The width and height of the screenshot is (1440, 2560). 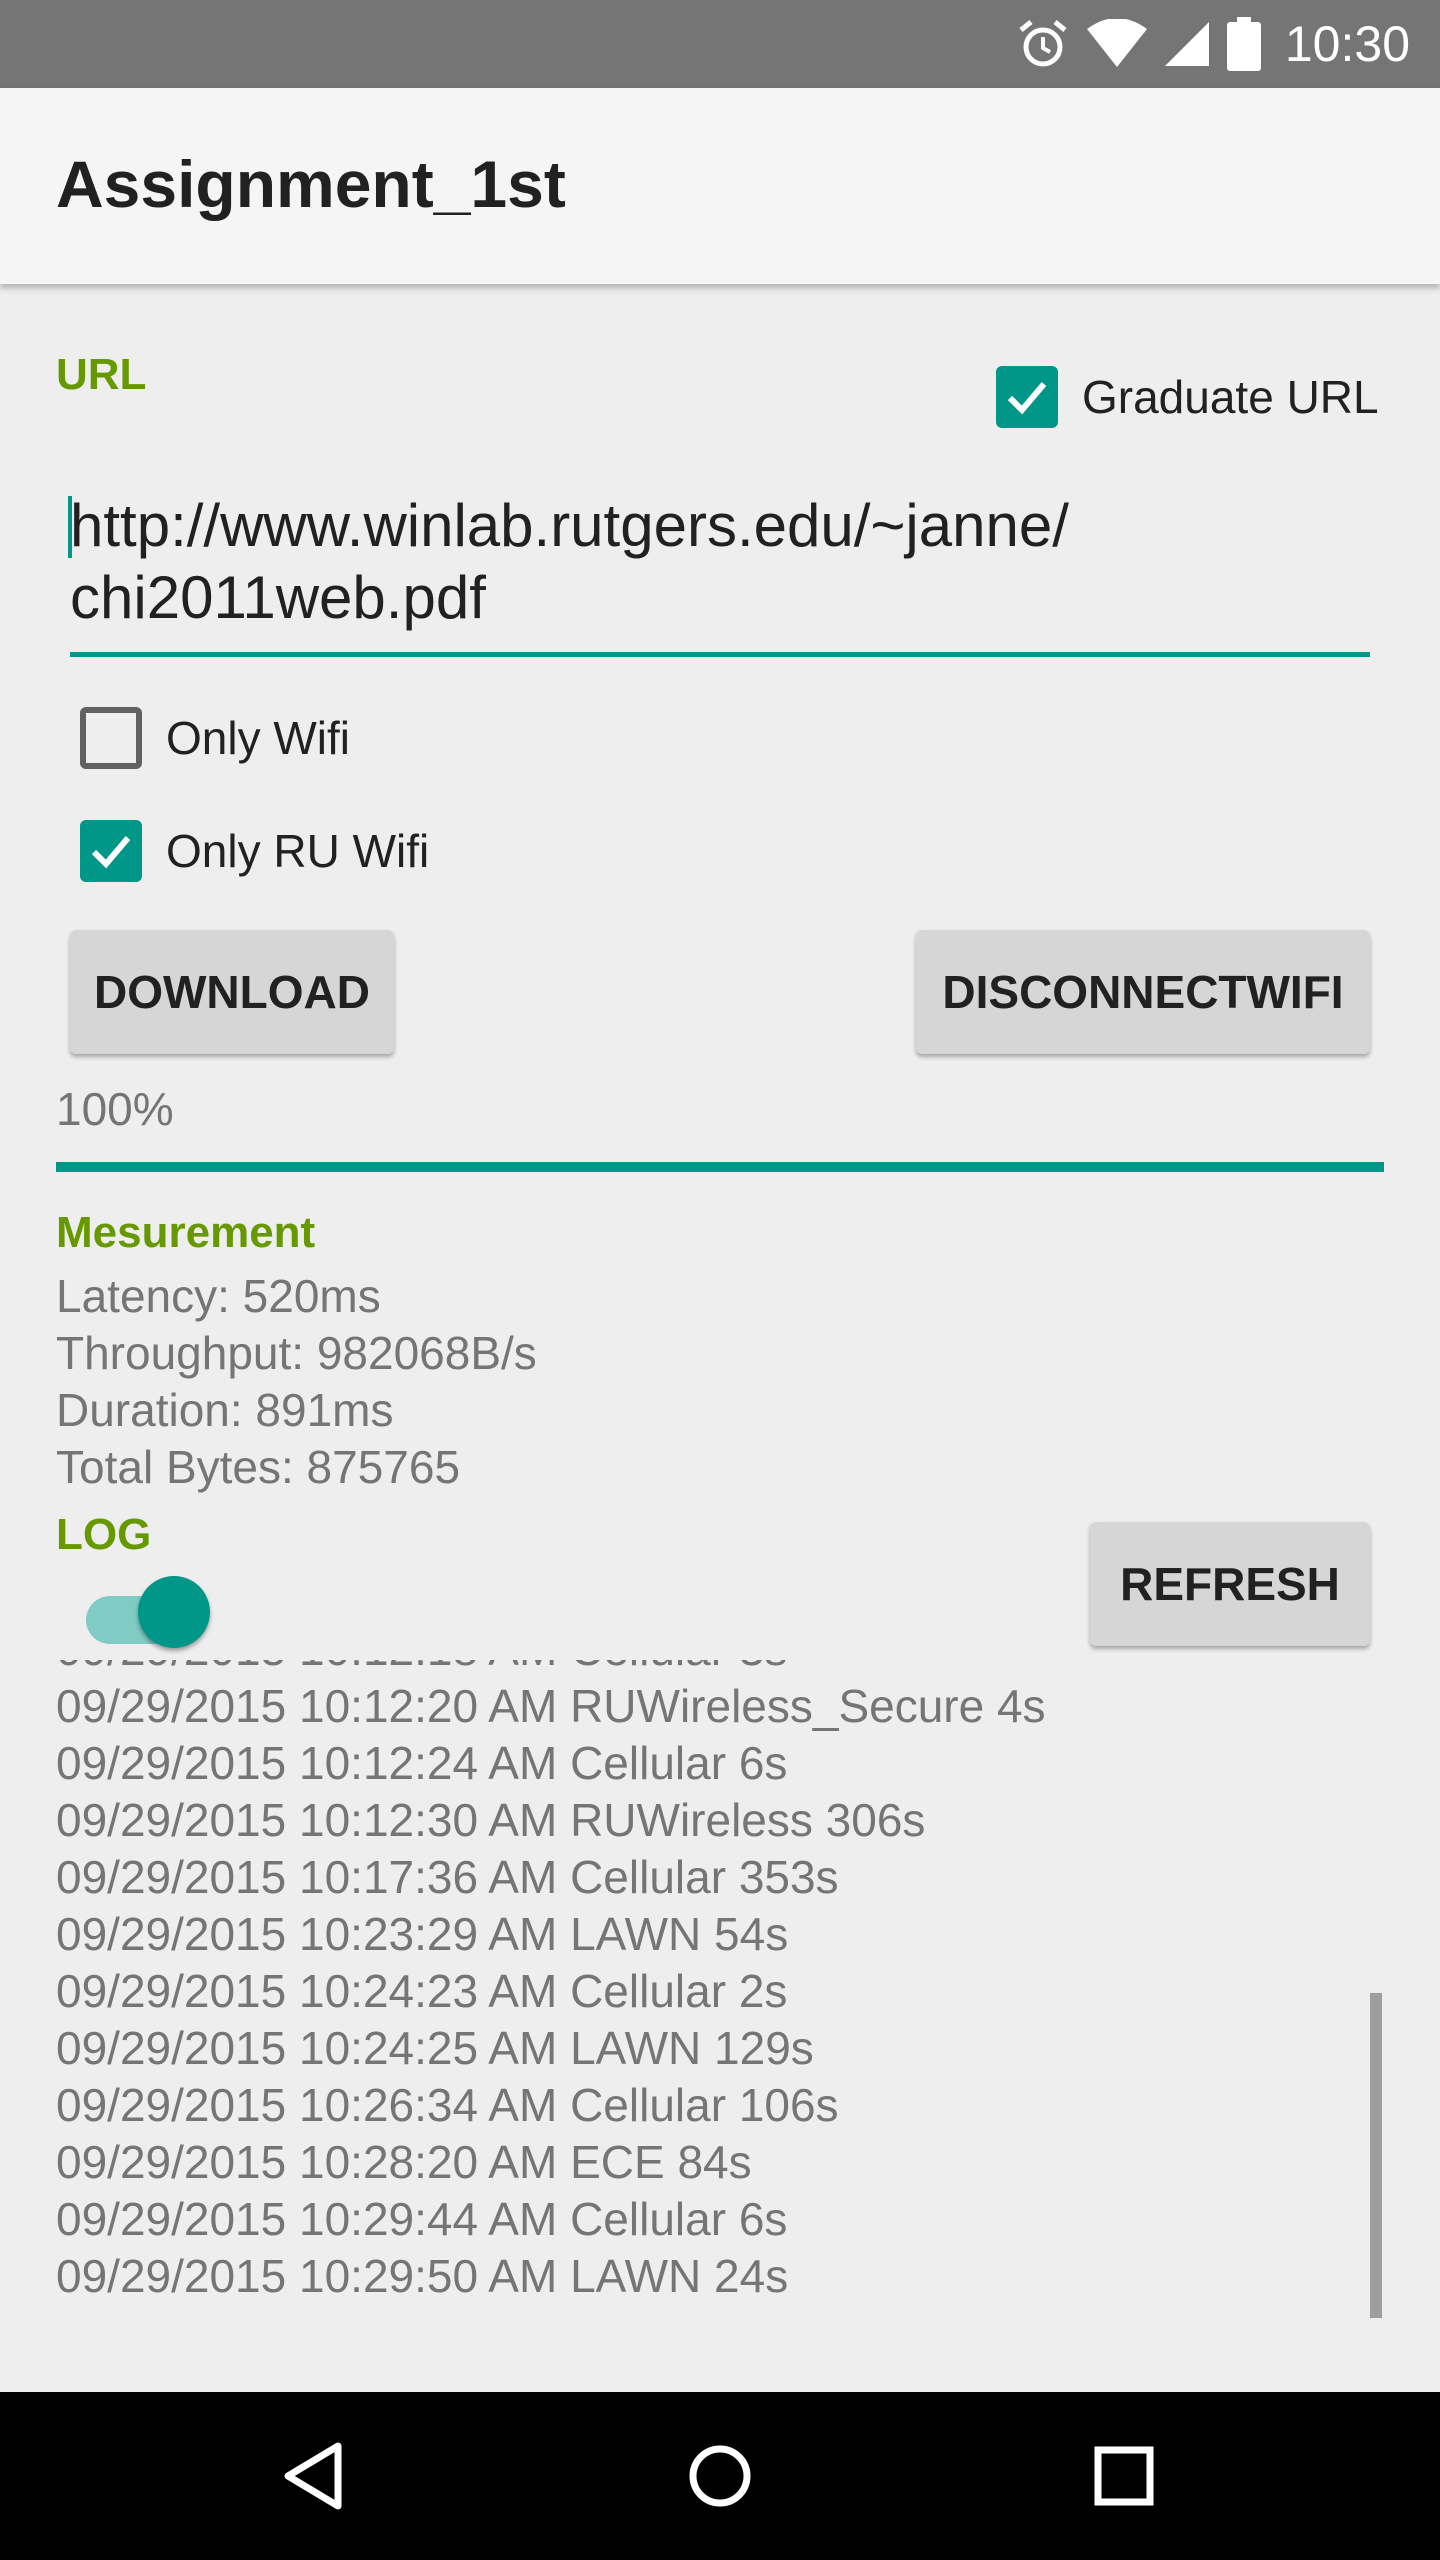 What do you see at coordinates (258, 1467) in the screenshot?
I see `total-bytes-text: Total Bytes: 875765` at bounding box center [258, 1467].